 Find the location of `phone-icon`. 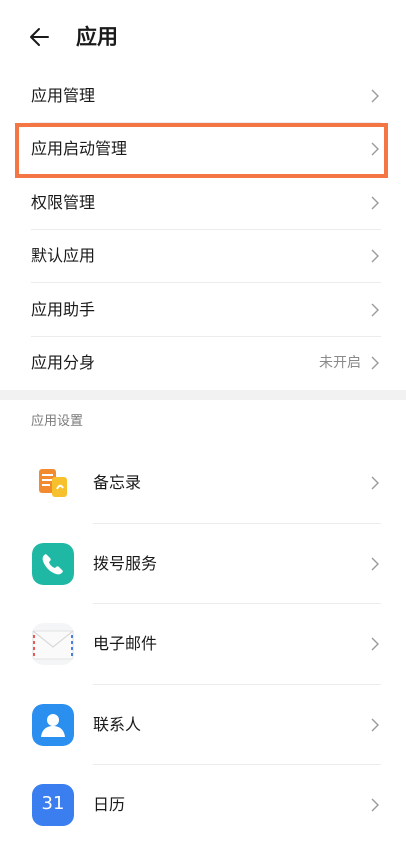

phone-icon is located at coordinates (53, 563).